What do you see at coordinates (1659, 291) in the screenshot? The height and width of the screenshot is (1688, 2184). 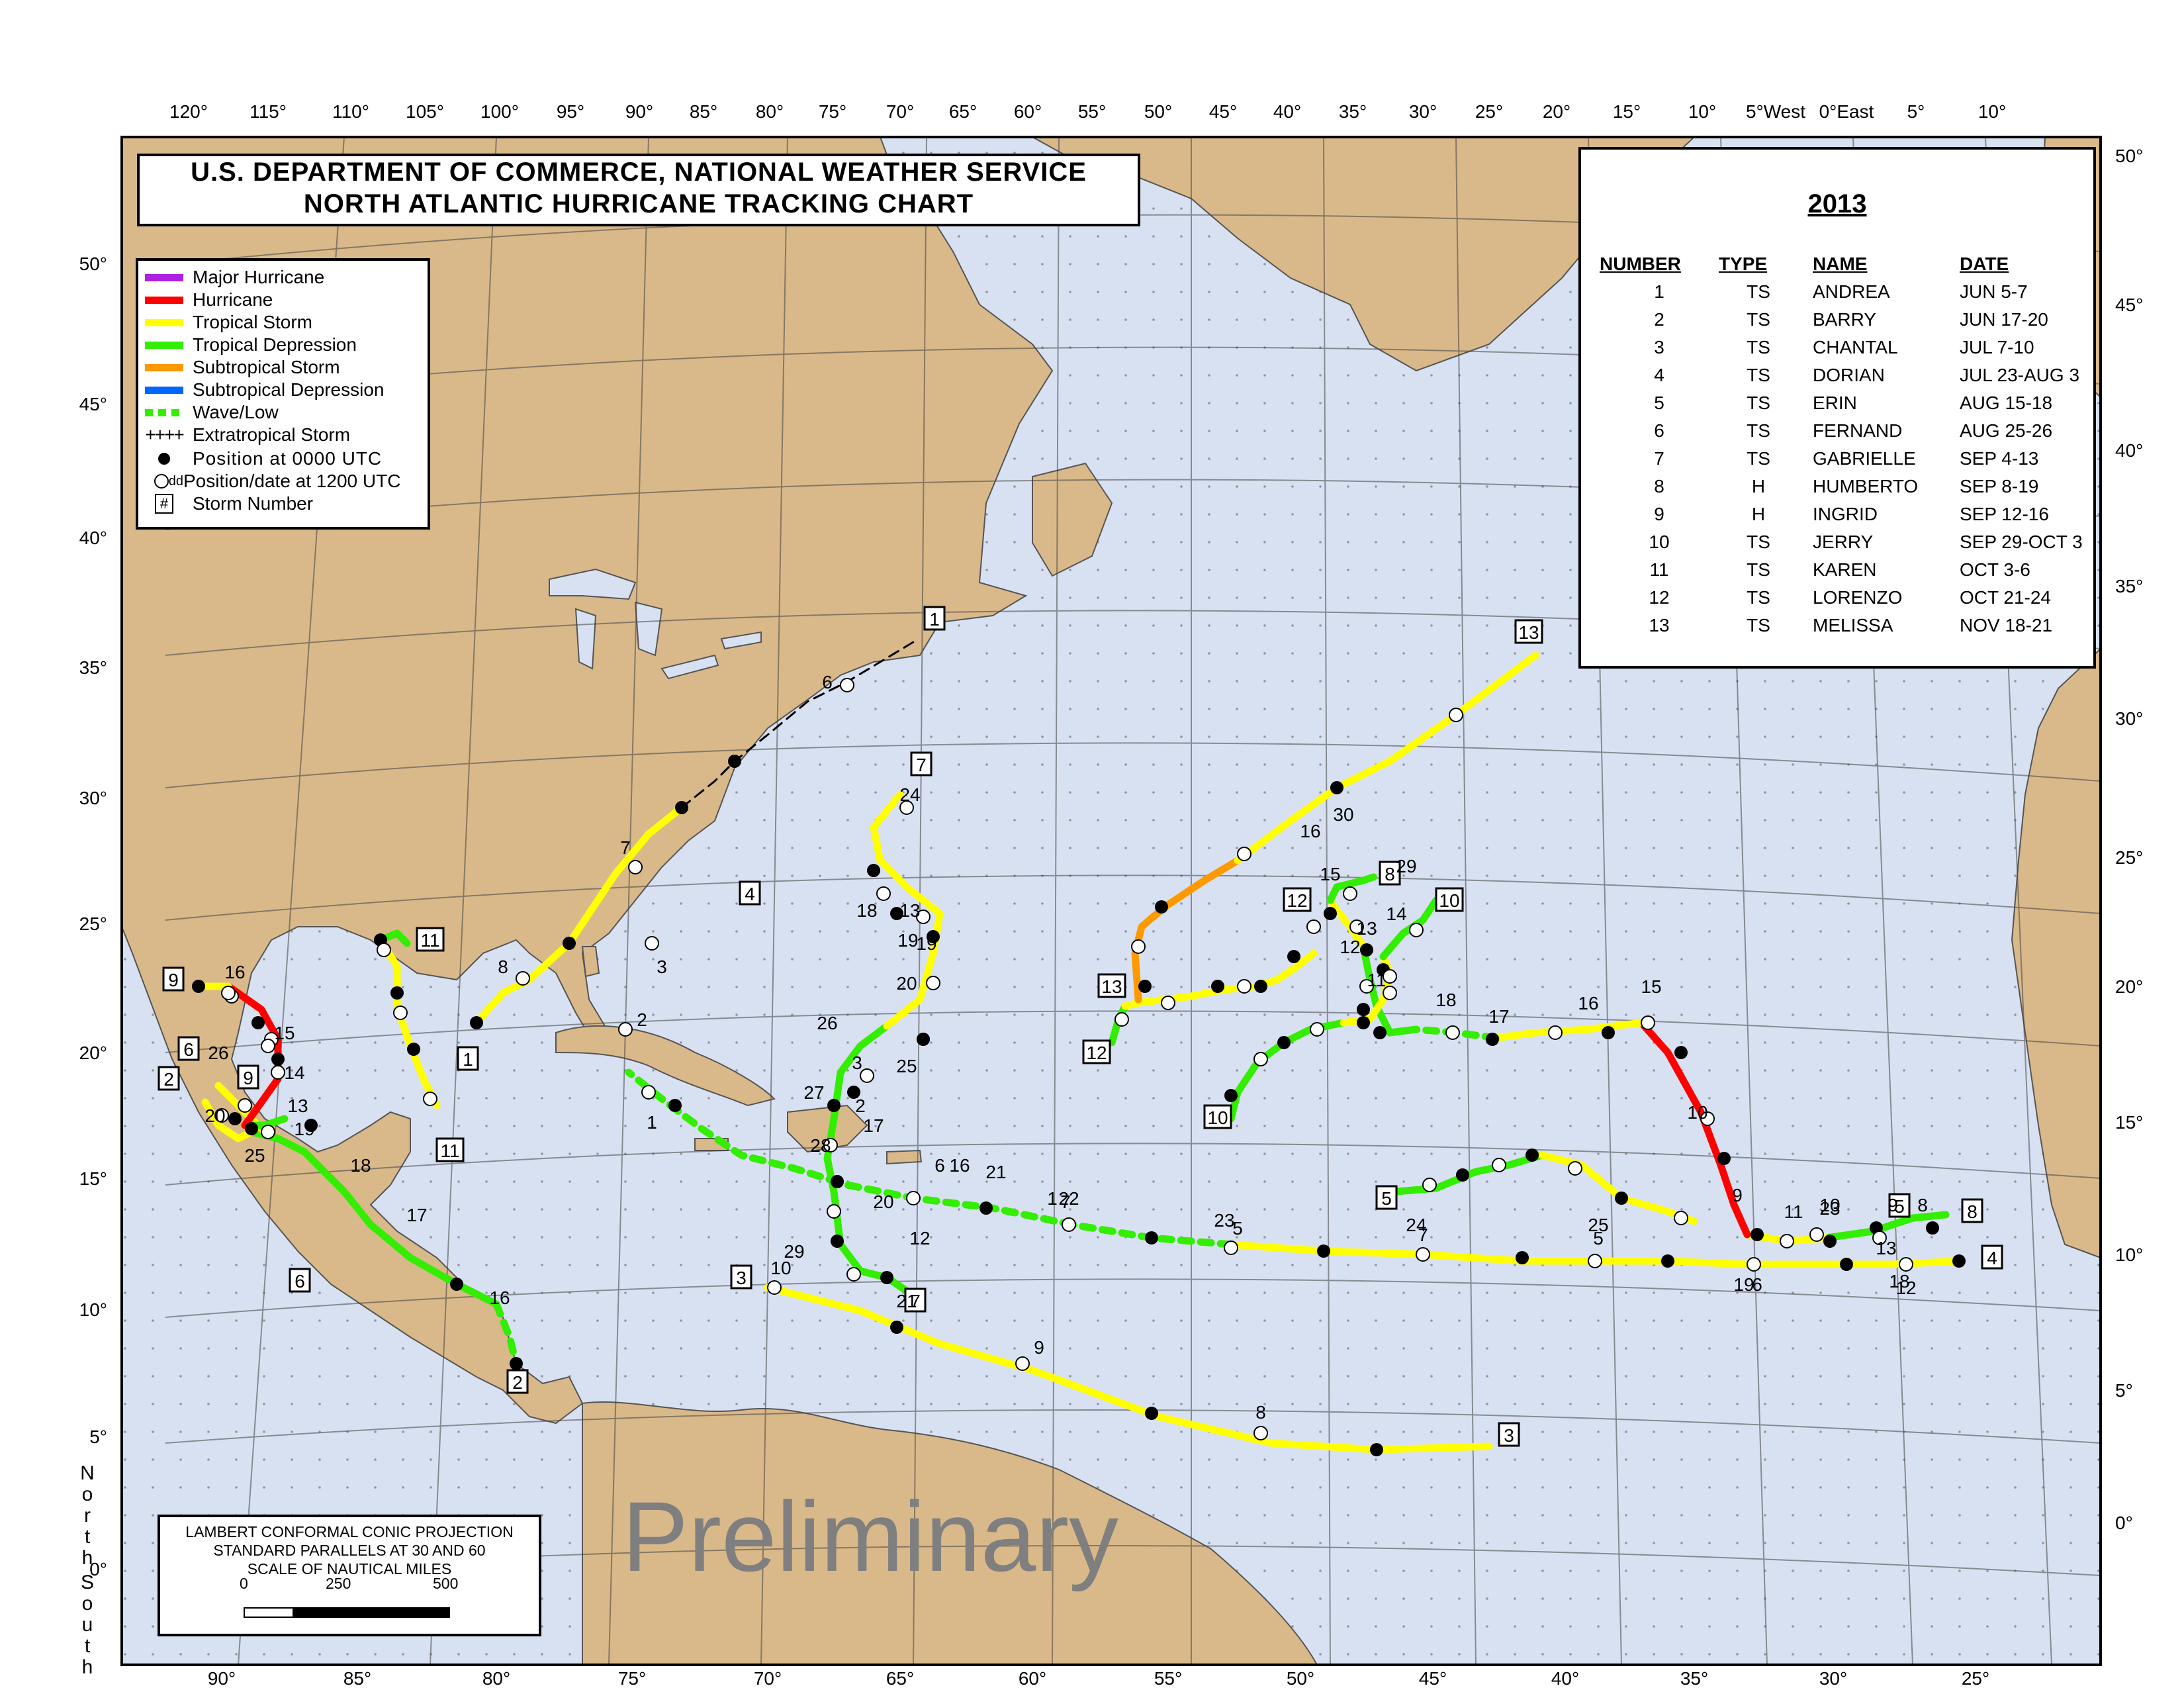 I see `cell-number: 1` at bounding box center [1659, 291].